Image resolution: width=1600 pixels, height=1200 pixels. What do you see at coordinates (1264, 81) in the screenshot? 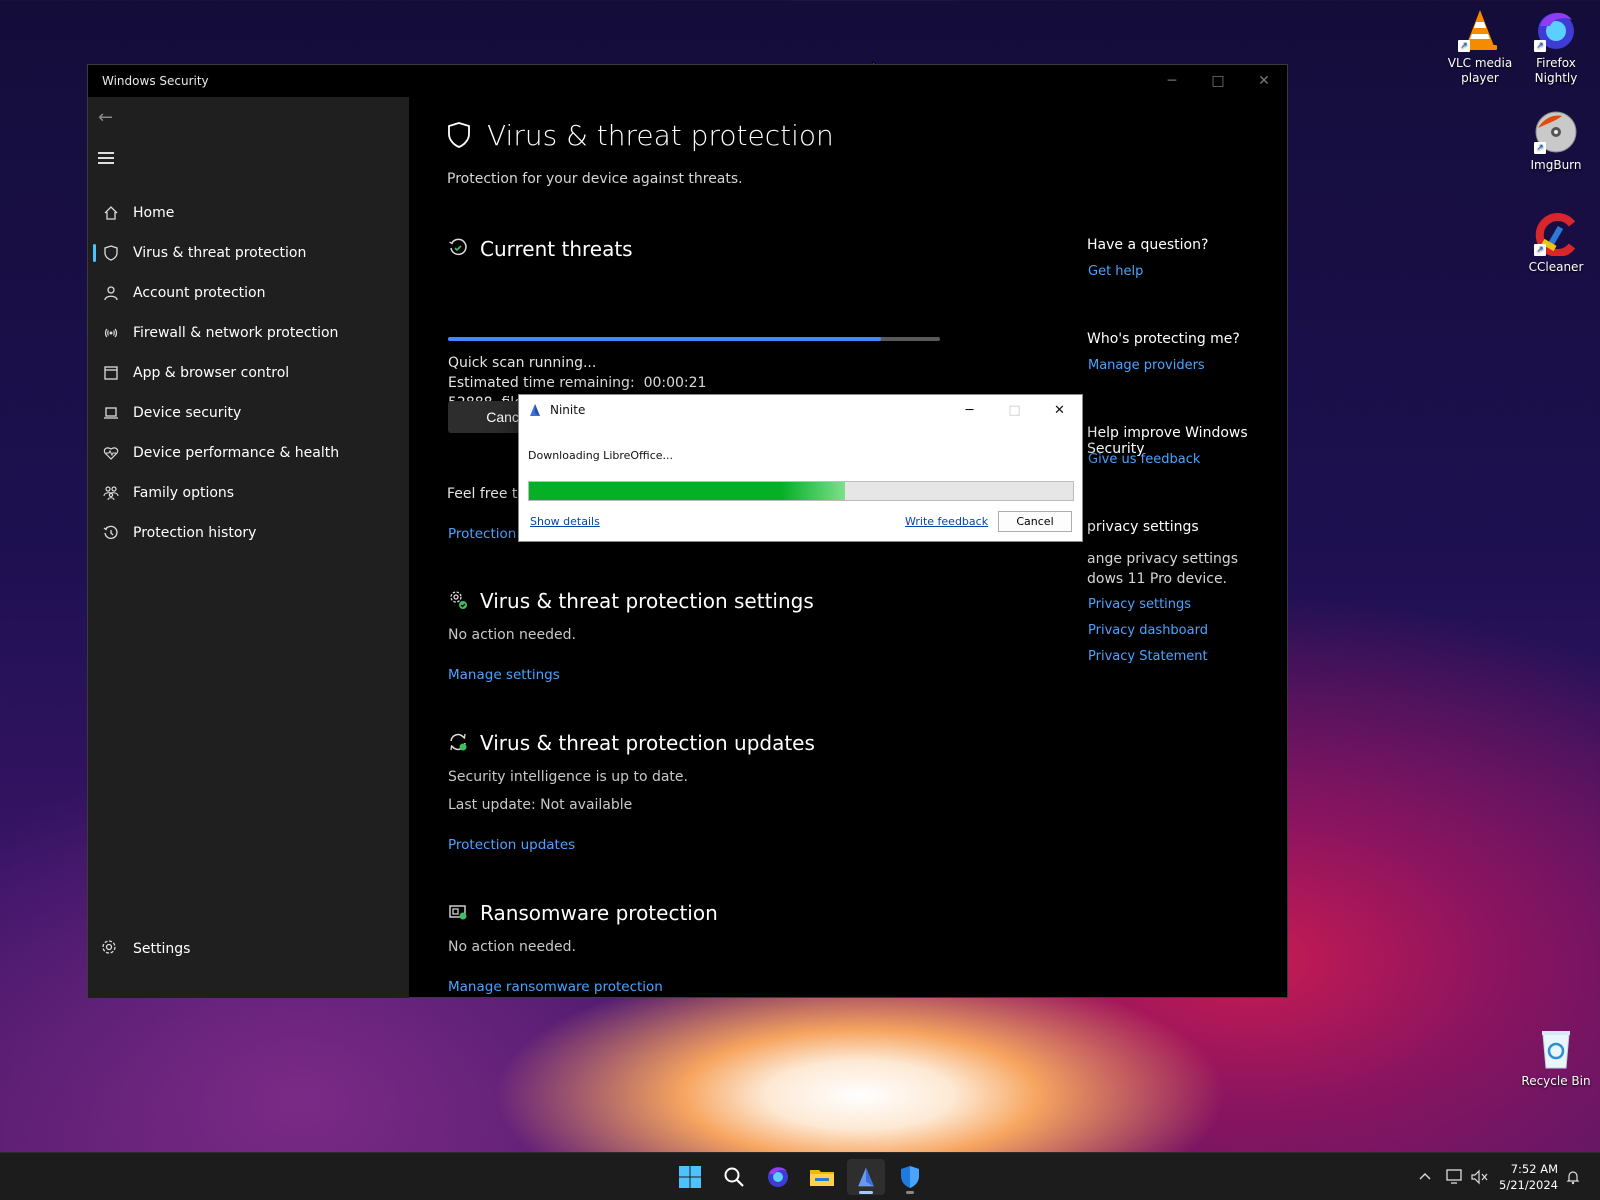
I see `close-button: ✕` at bounding box center [1264, 81].